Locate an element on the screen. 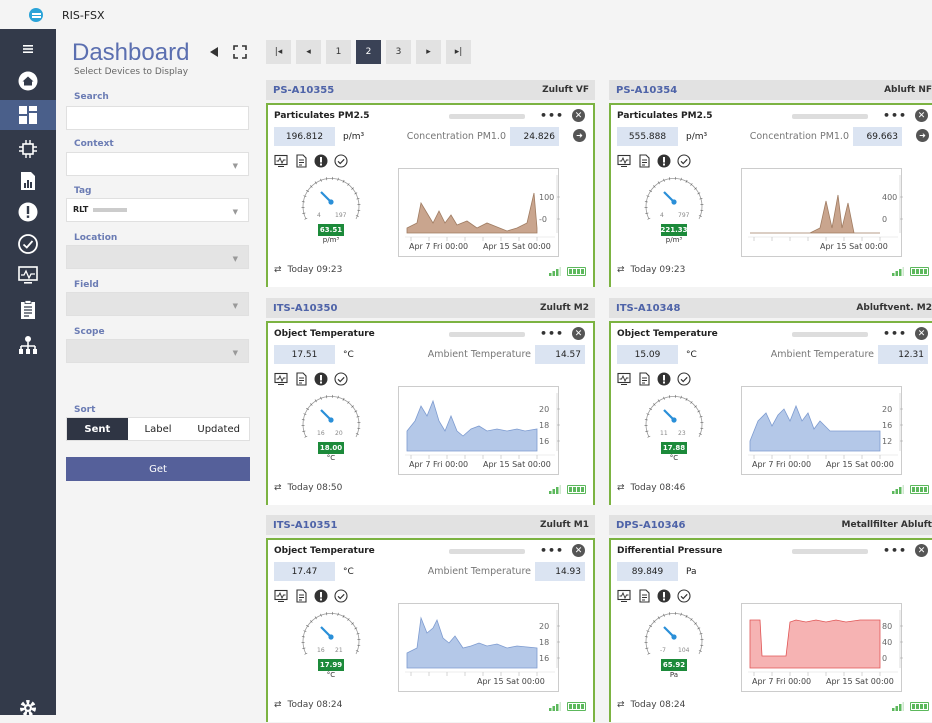 This screenshot has width=932, height=723. get-button: Get is located at coordinates (158, 469).